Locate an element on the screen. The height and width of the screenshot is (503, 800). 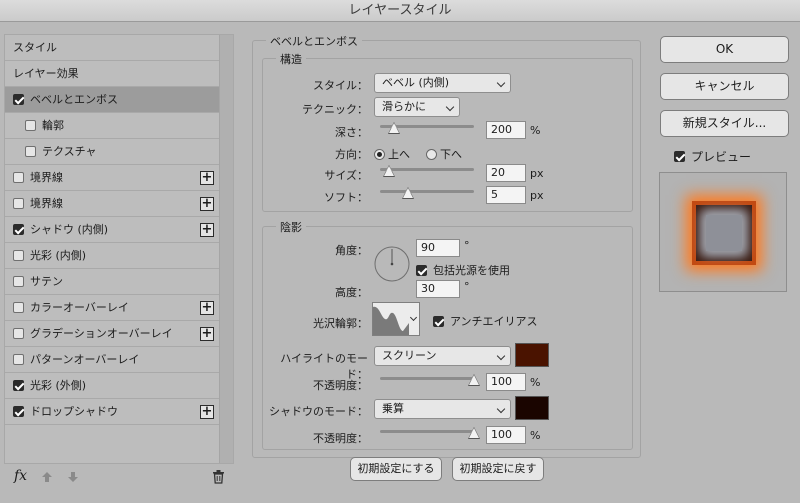
gloss-contour-picker is located at coordinates (396, 319).